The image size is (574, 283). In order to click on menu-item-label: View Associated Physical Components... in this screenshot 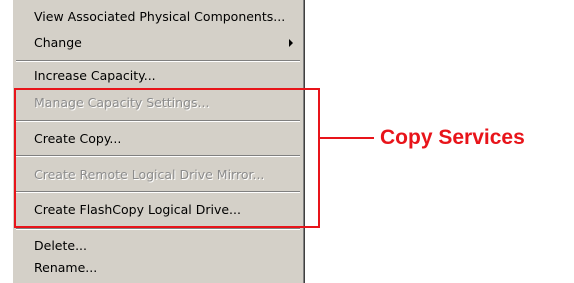, I will do `click(160, 16)`.